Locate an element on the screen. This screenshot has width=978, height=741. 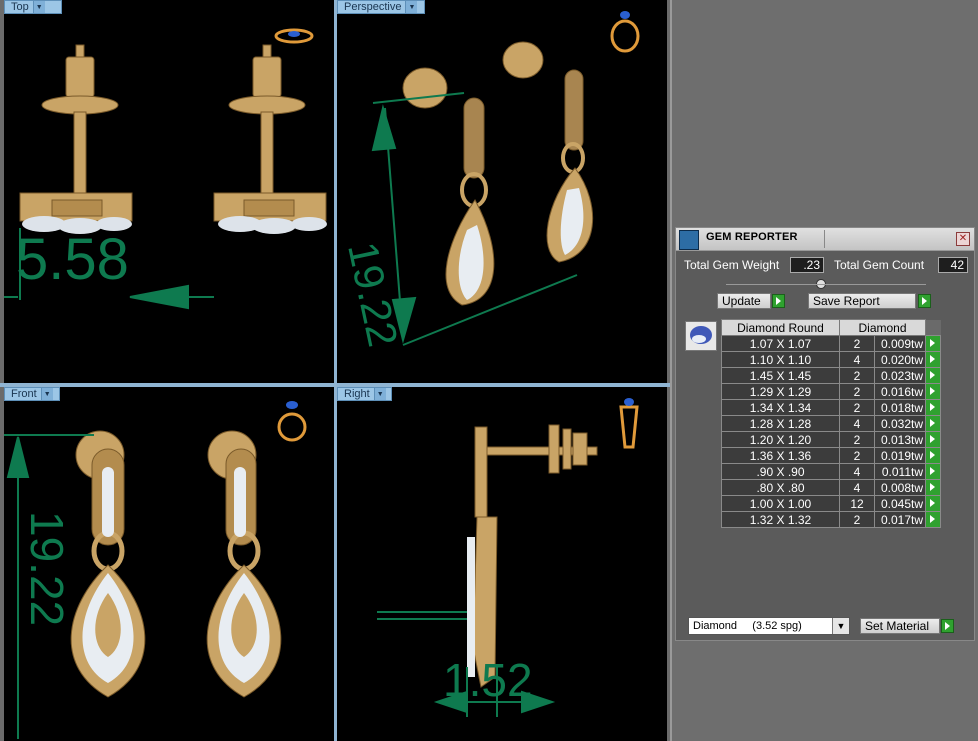
viewport-divider-horizontal is located at coordinates (335, 385).